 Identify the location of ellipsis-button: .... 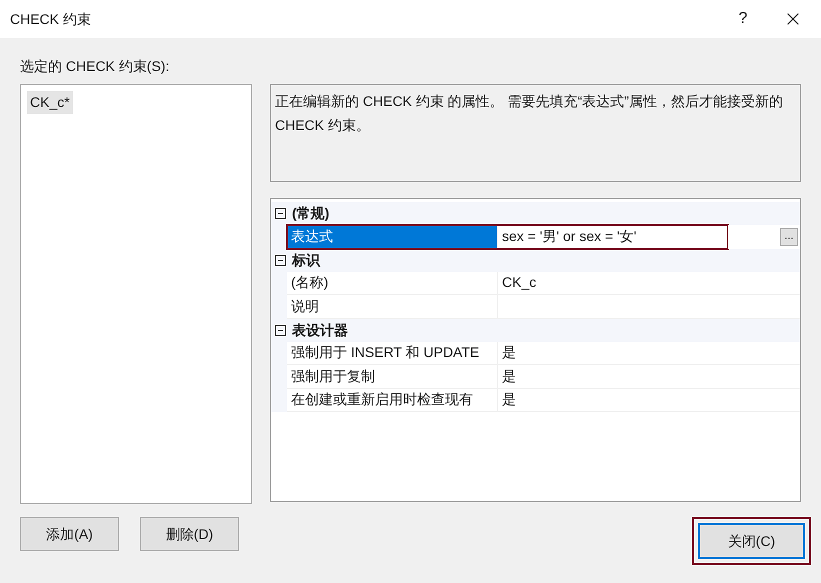
(789, 237).